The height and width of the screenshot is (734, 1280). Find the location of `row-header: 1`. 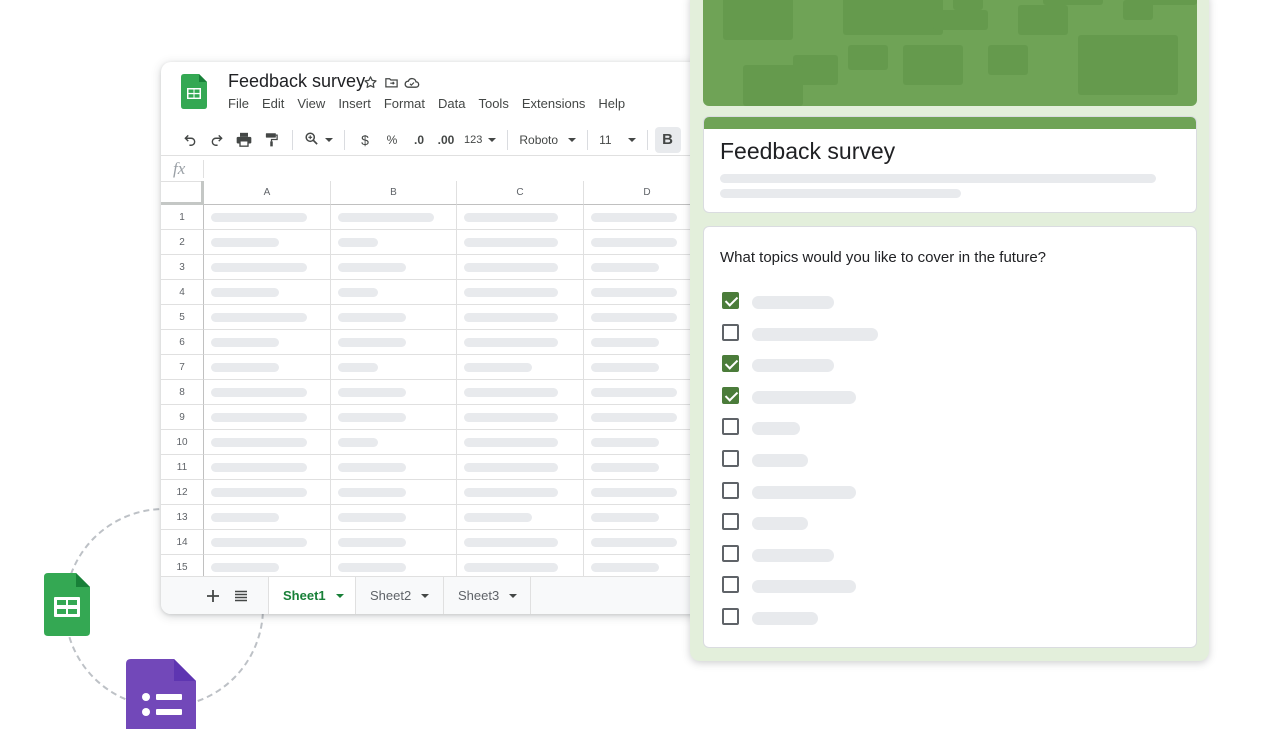

row-header: 1 is located at coordinates (182, 217).